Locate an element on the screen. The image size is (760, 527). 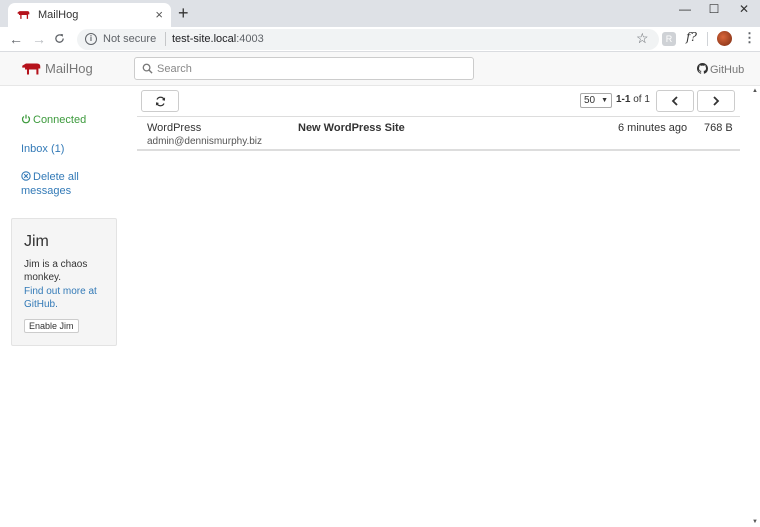
previous-page-button is located at coordinates (675, 101).